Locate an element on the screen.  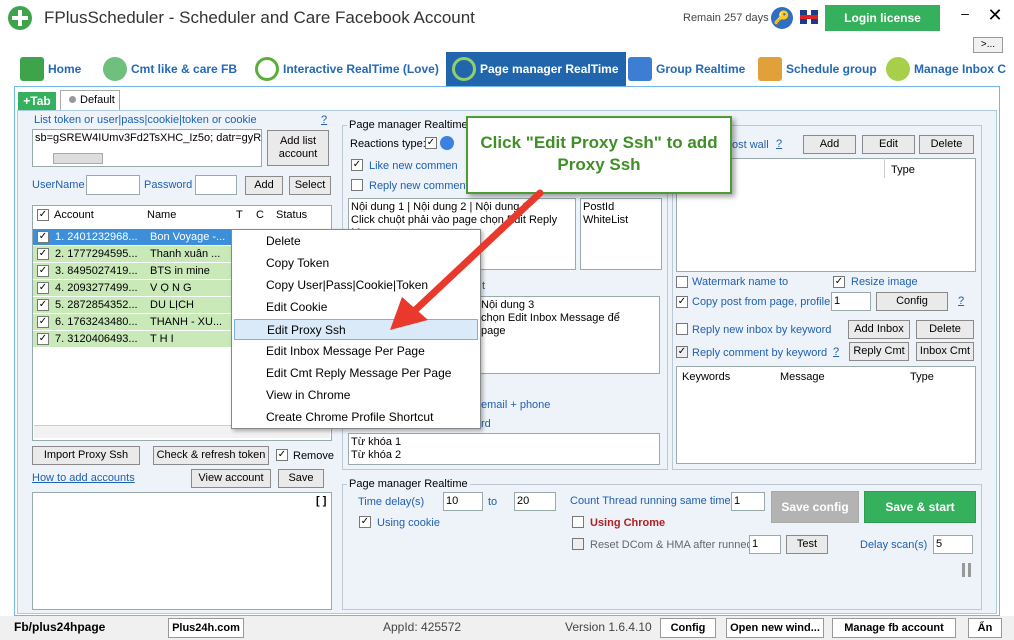
delete-post-button: Delete is located at coordinates (946, 144).